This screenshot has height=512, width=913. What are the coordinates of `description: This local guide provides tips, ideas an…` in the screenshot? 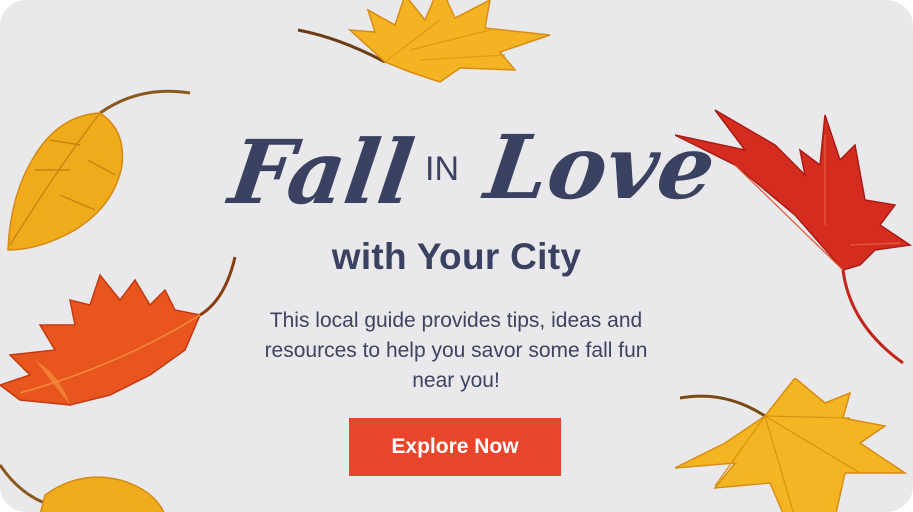 It's located at (456, 350).